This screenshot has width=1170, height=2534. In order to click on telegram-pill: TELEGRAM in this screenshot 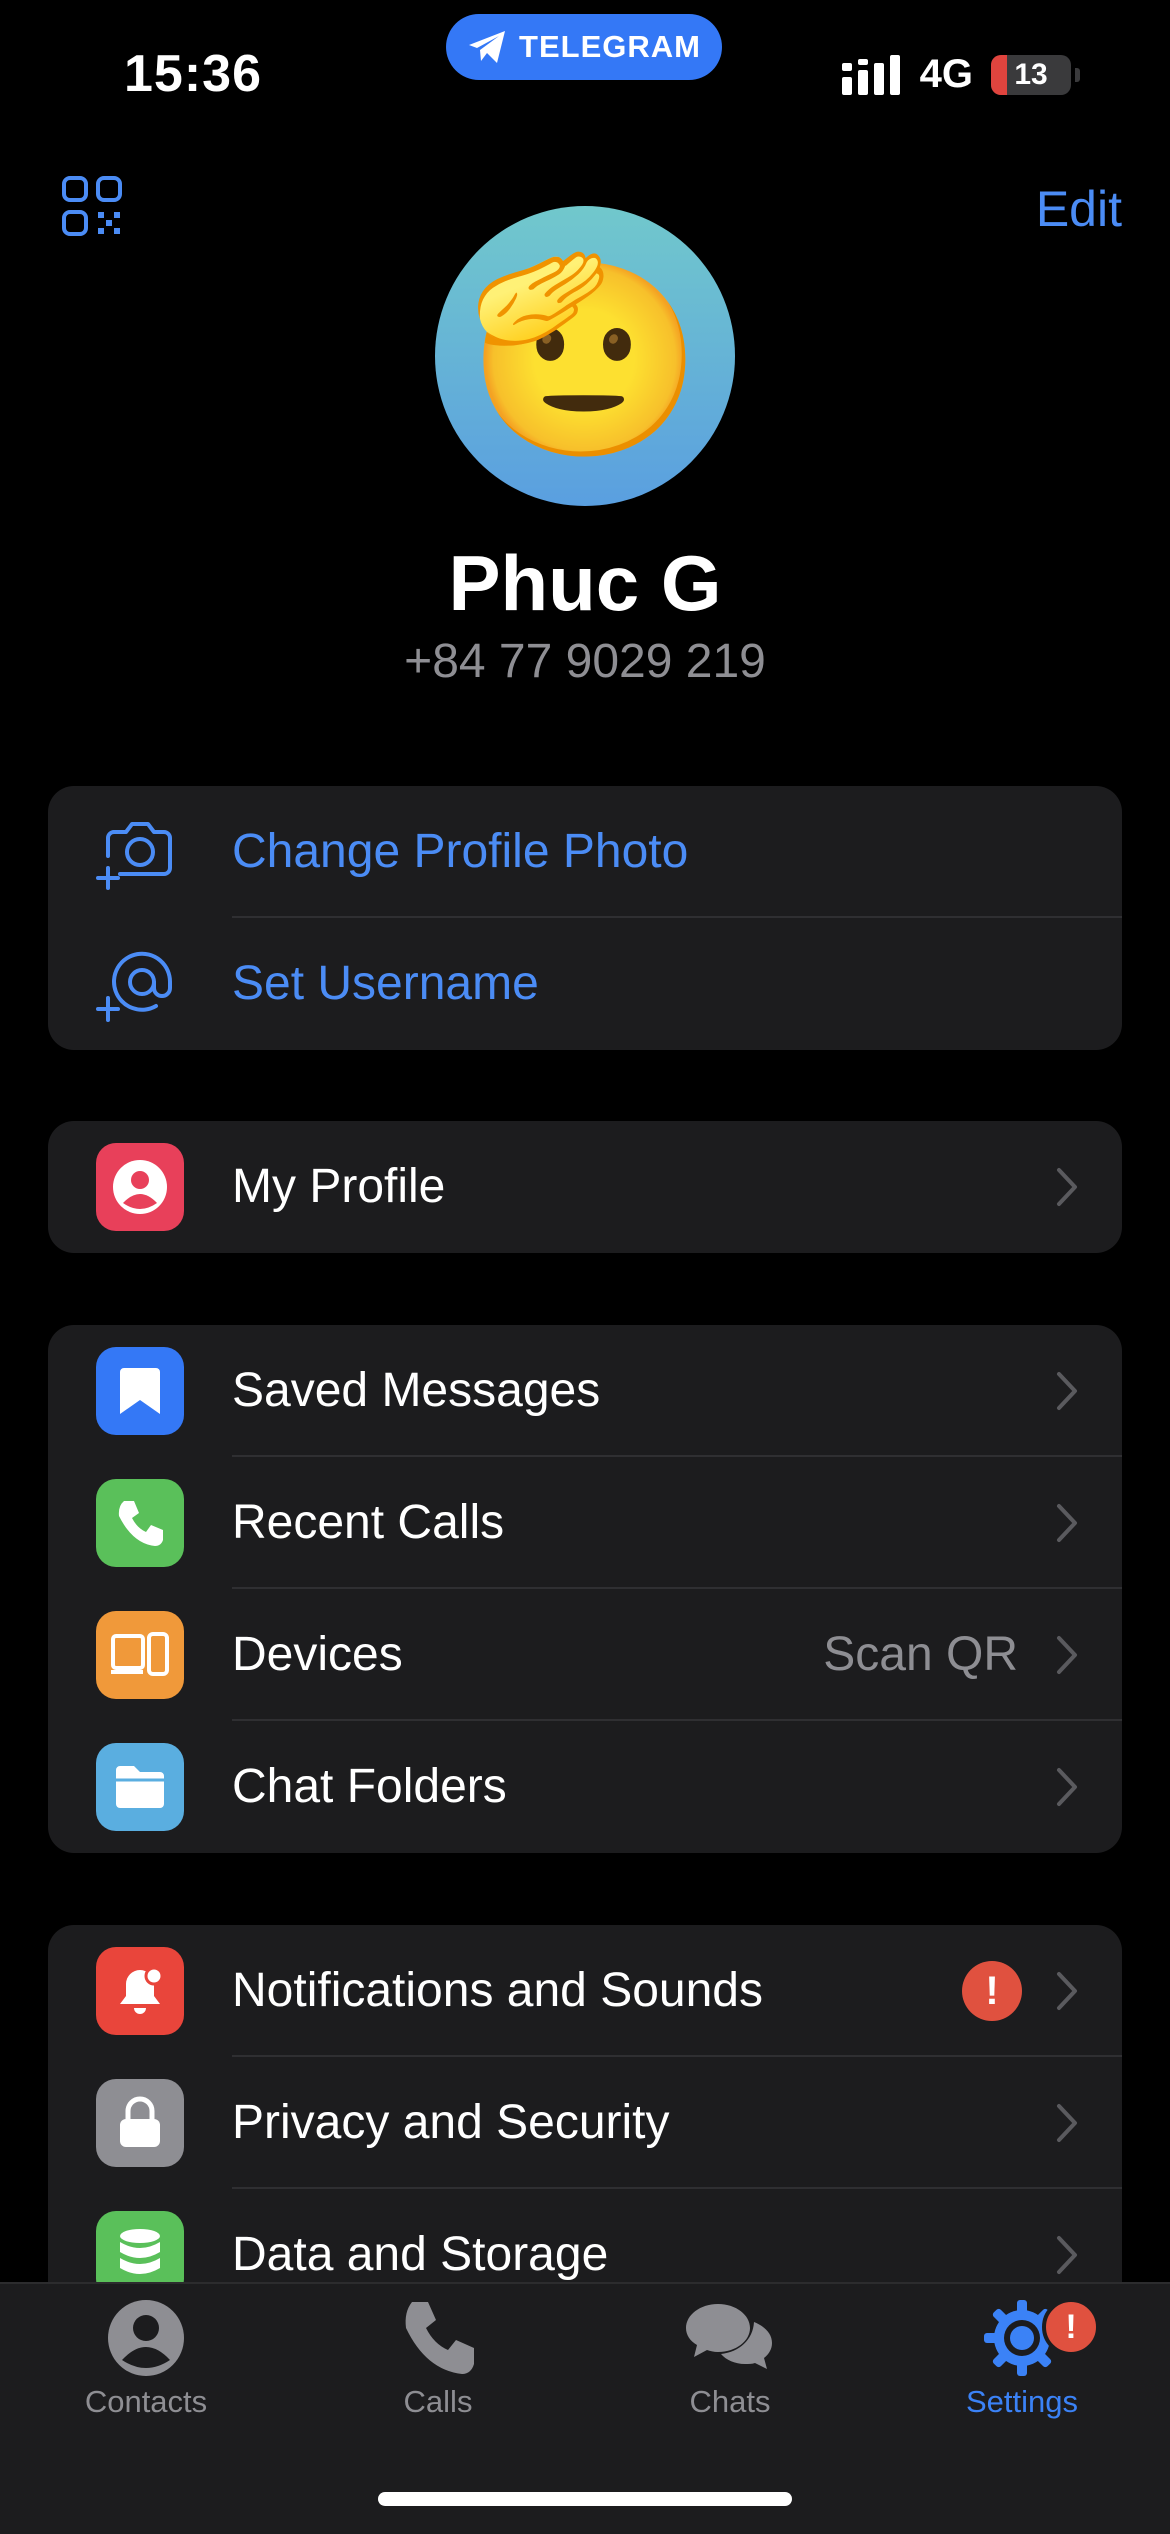, I will do `click(584, 47)`.